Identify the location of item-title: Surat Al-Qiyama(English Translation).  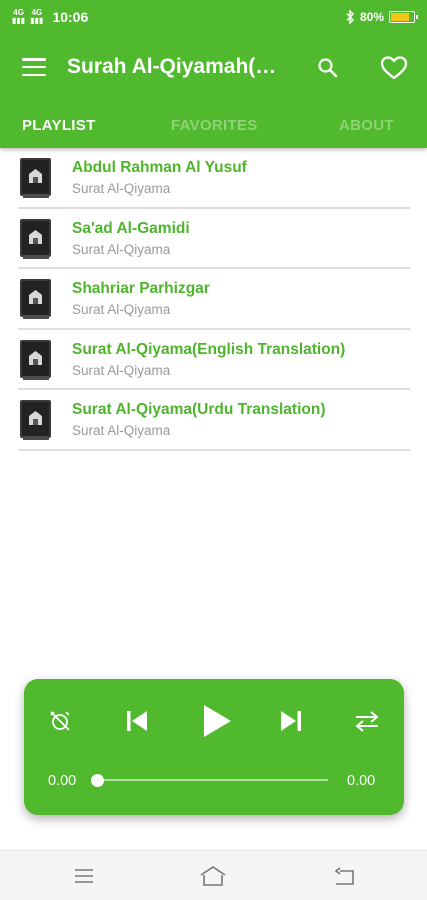
(209, 349).